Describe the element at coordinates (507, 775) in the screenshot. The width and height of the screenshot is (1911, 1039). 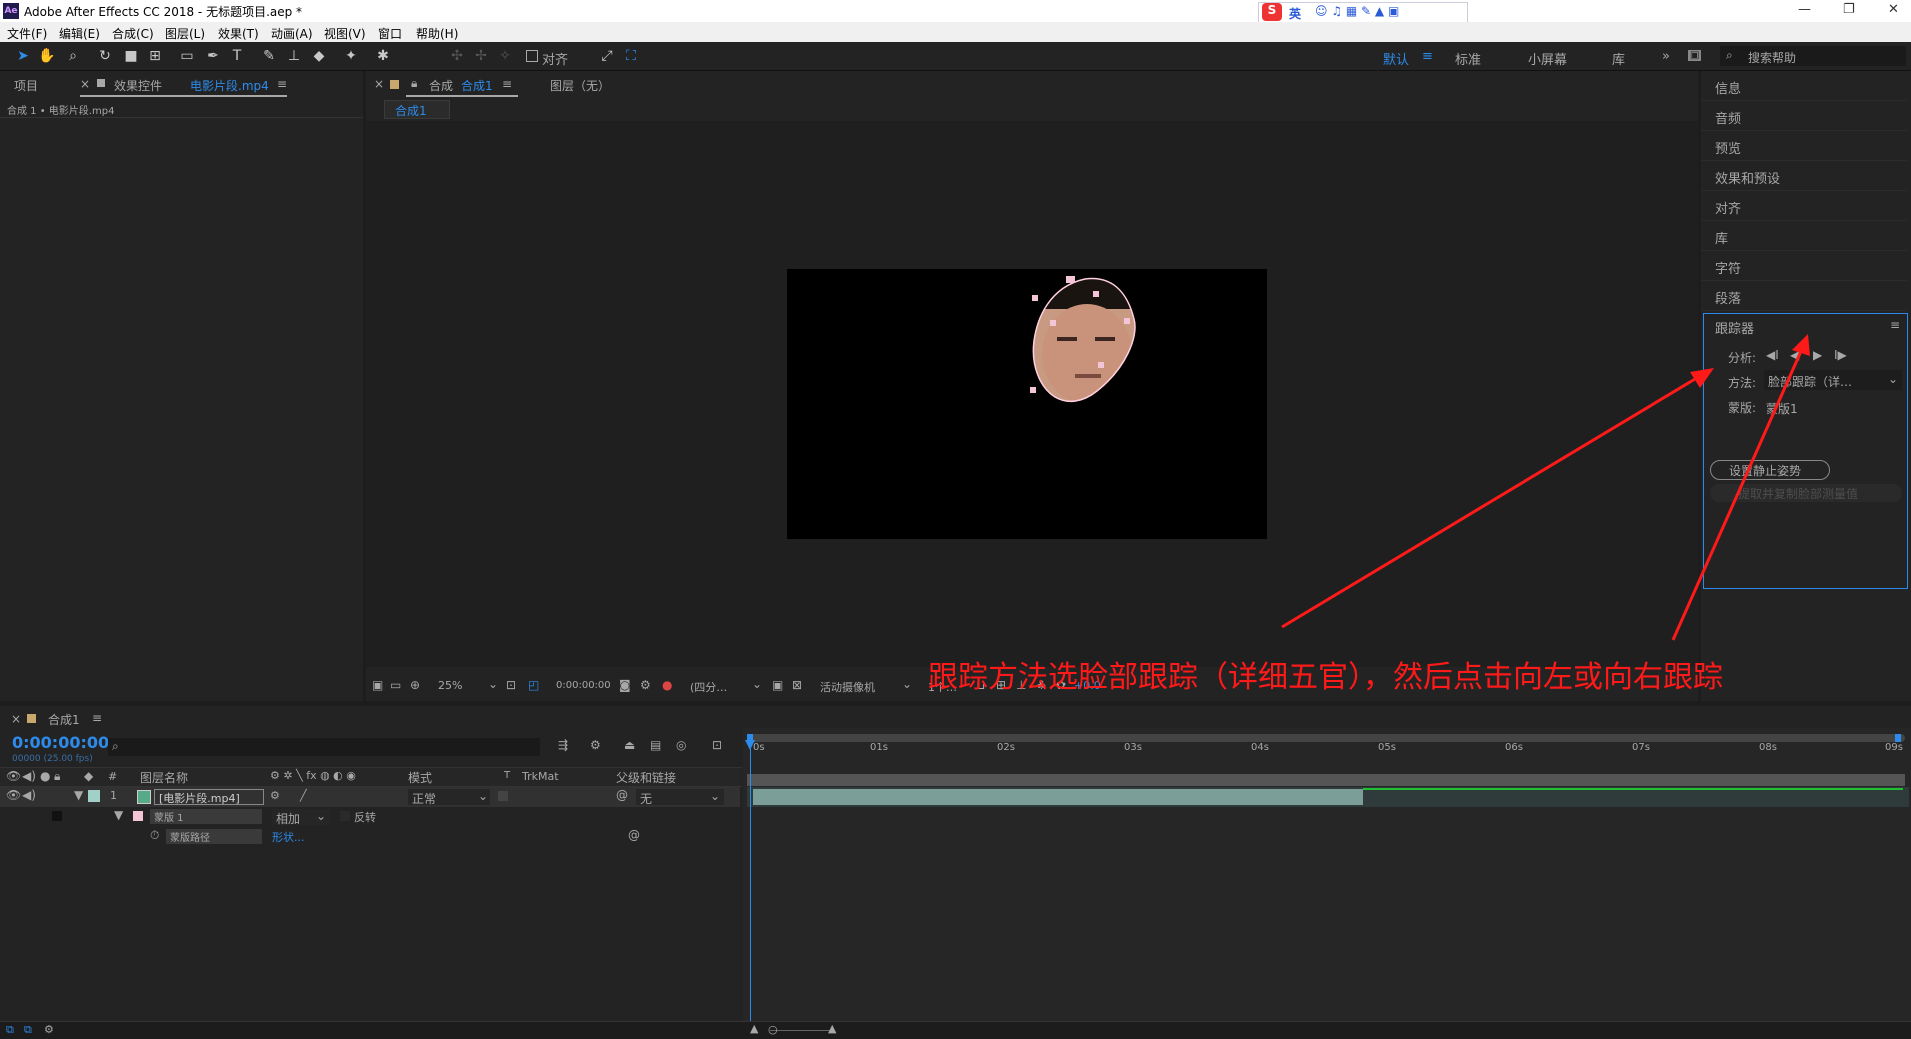
I see `header-t: T` at that location.